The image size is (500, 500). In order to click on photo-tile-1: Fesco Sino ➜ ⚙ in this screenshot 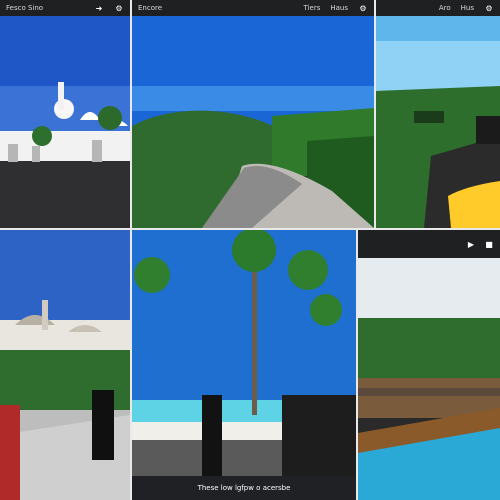, I will do `click(65, 114)`.